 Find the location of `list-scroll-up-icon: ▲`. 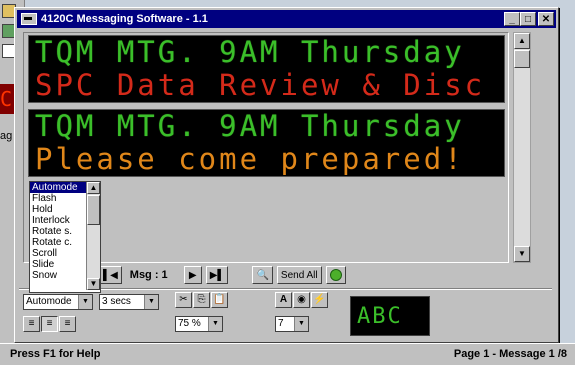

list-scroll-up-icon: ▲ is located at coordinates (93, 188).